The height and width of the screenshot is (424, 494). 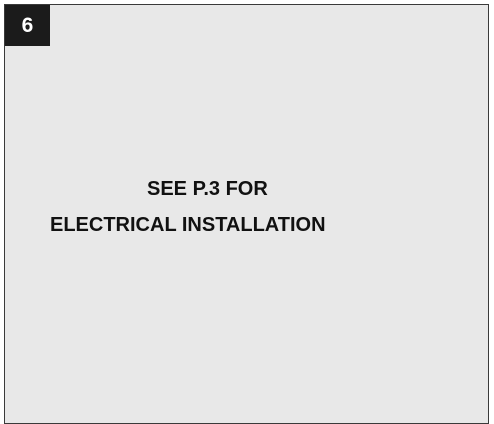 I want to click on note-text-line-2: ELECTRICAL INSTALLATION, so click(x=188, y=225).